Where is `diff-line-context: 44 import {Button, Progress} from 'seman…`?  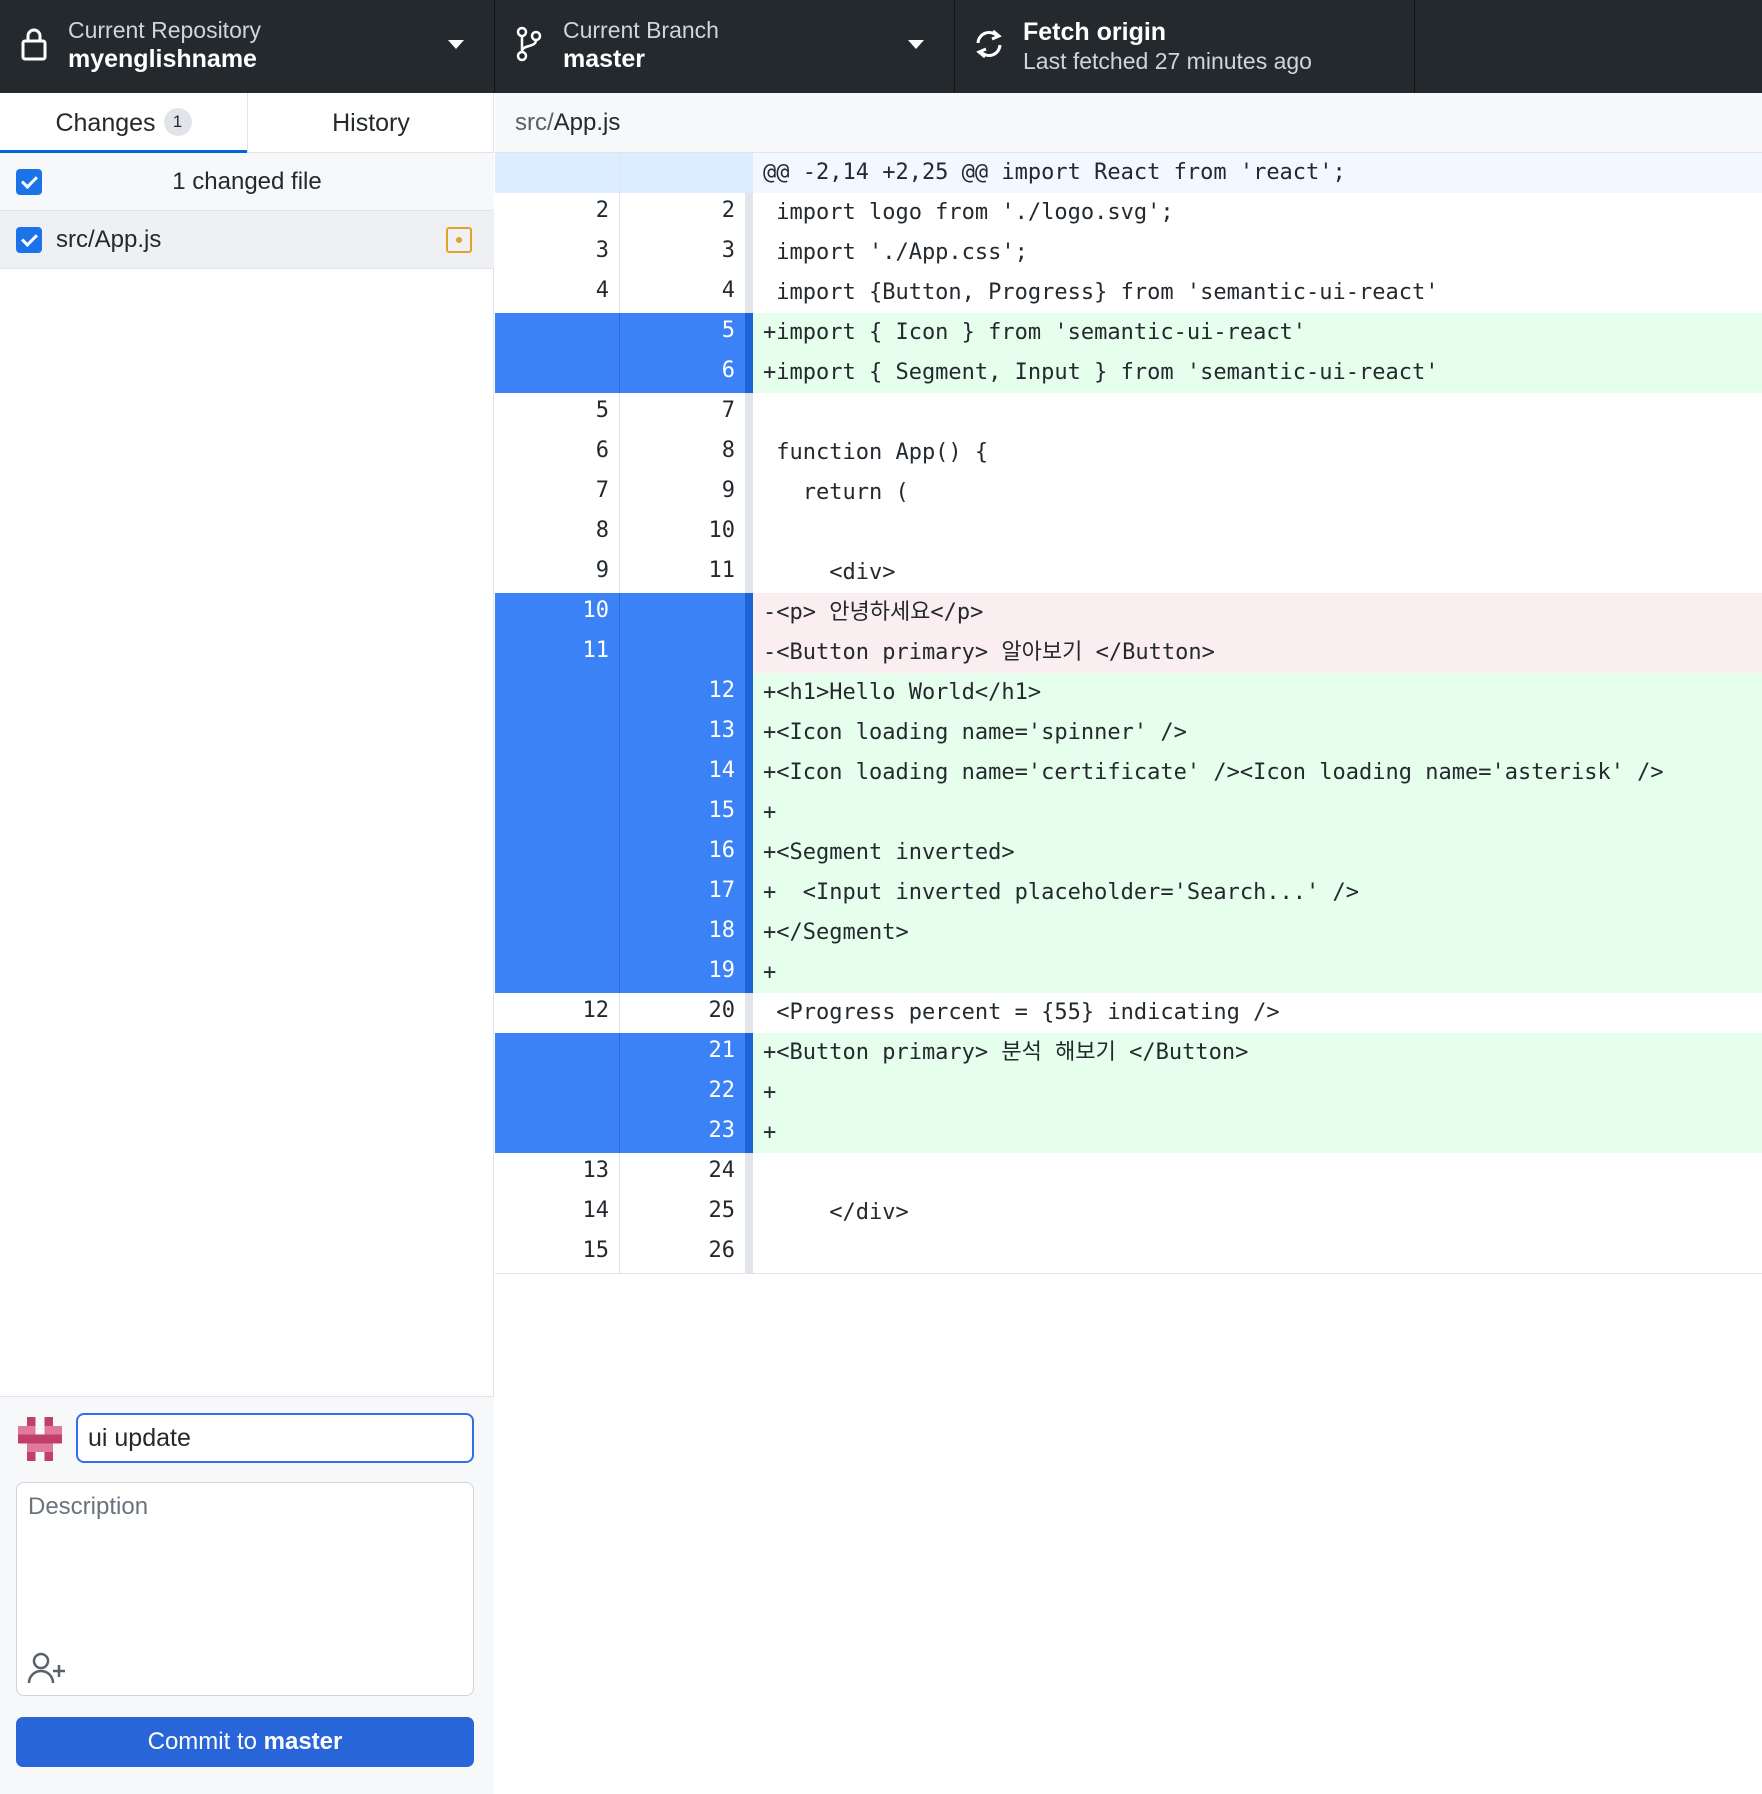
diff-line-context: 44 import {Button, Progress} from 'seman… is located at coordinates (1128, 293).